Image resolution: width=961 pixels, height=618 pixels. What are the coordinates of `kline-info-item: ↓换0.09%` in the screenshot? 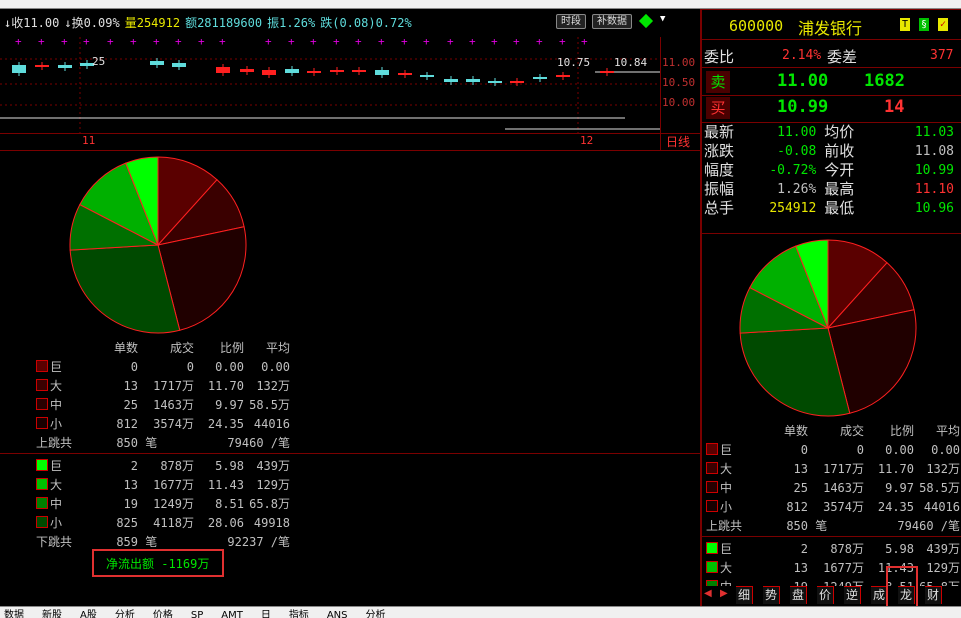 It's located at (92, 23).